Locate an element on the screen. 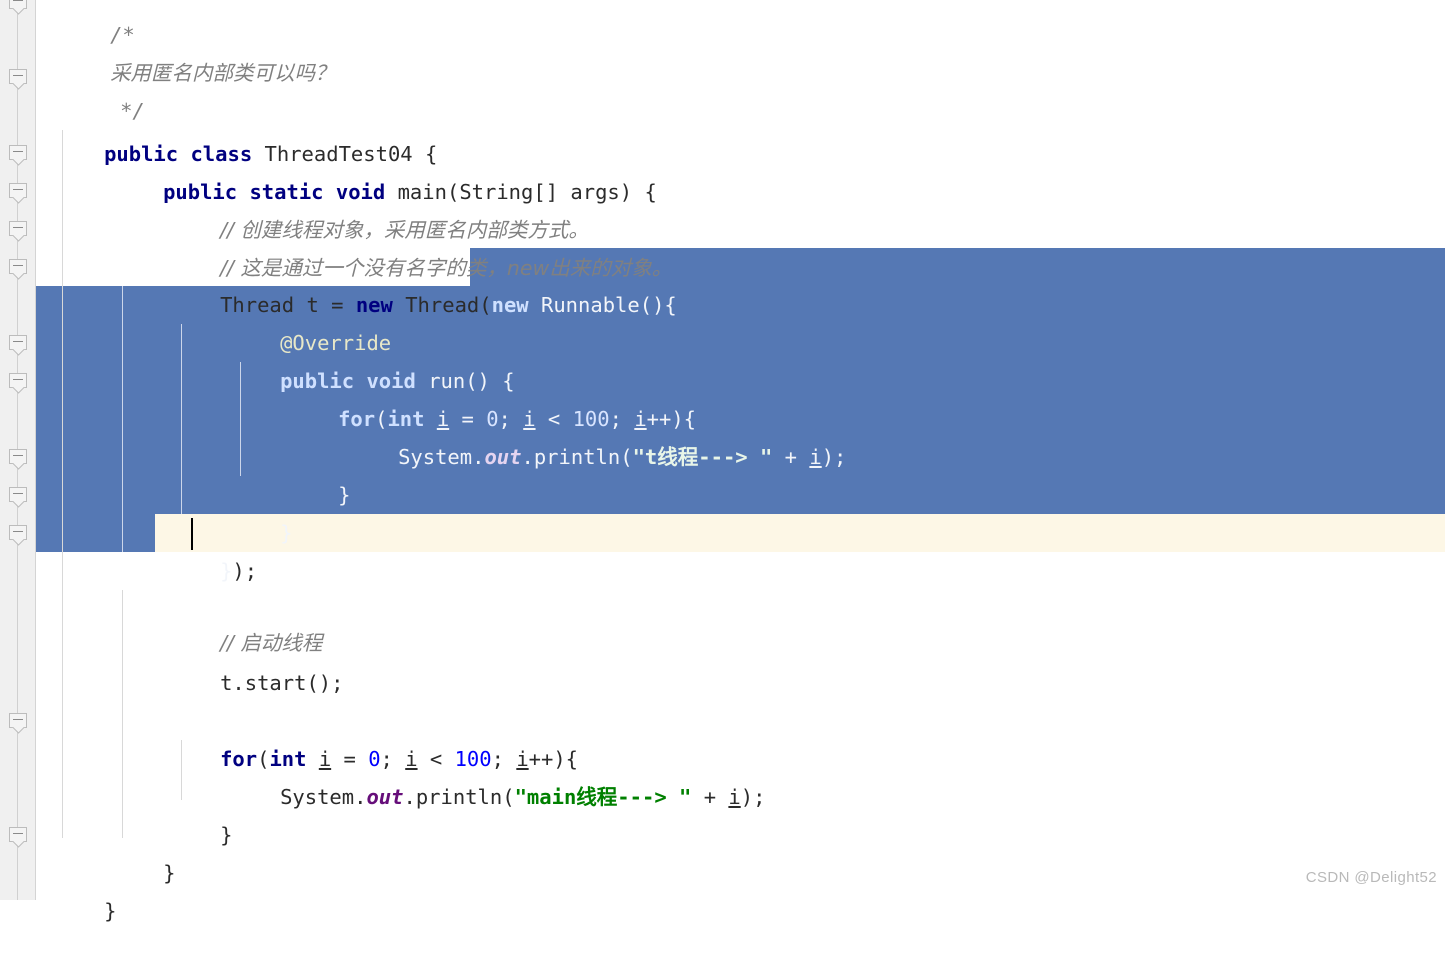 This screenshot has height=968, width=1445. fold-marker-line1 is located at coordinates (18, 4).